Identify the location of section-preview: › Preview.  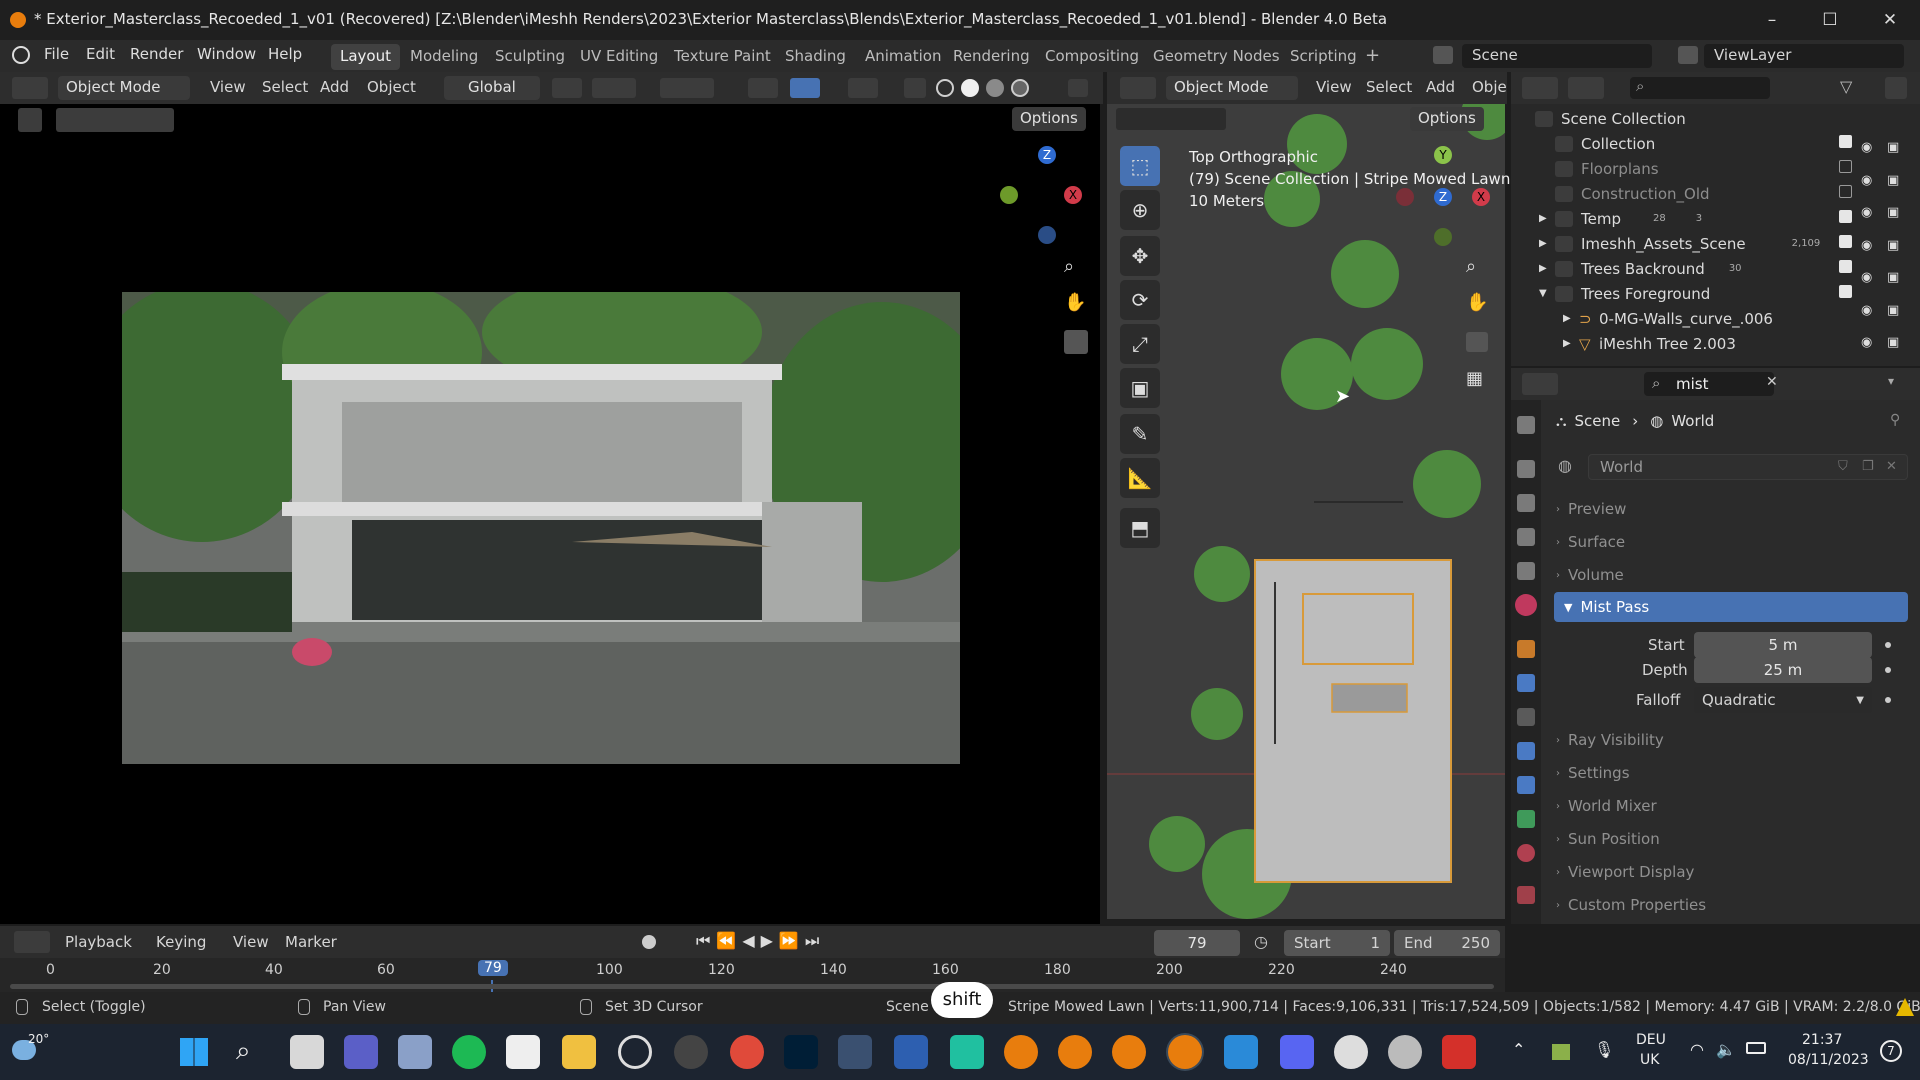
(1731, 509).